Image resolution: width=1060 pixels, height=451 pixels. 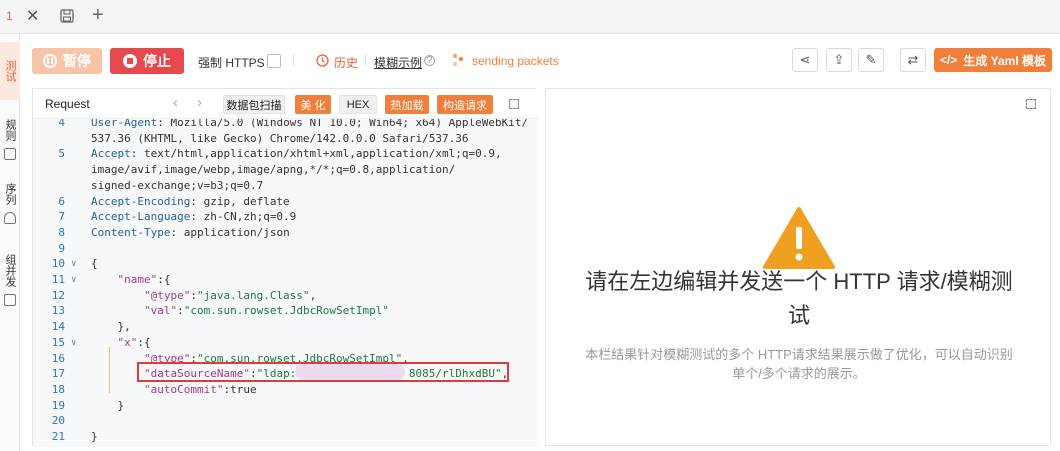 What do you see at coordinates (266, 311) in the screenshot?
I see `code-text: "val":"com.sun.rowset.JdbcRowSetImpl"` at bounding box center [266, 311].